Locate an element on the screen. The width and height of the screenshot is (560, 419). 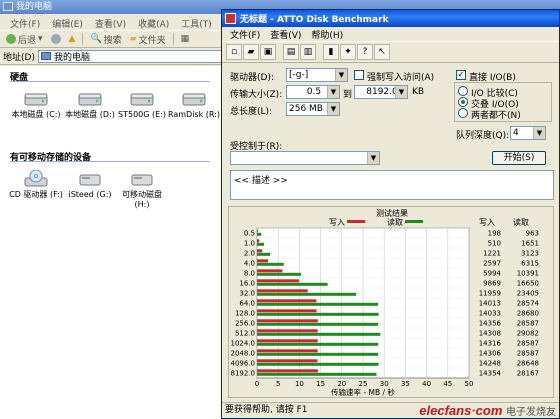
open-icon: ▰ is located at coordinates (251, 52).